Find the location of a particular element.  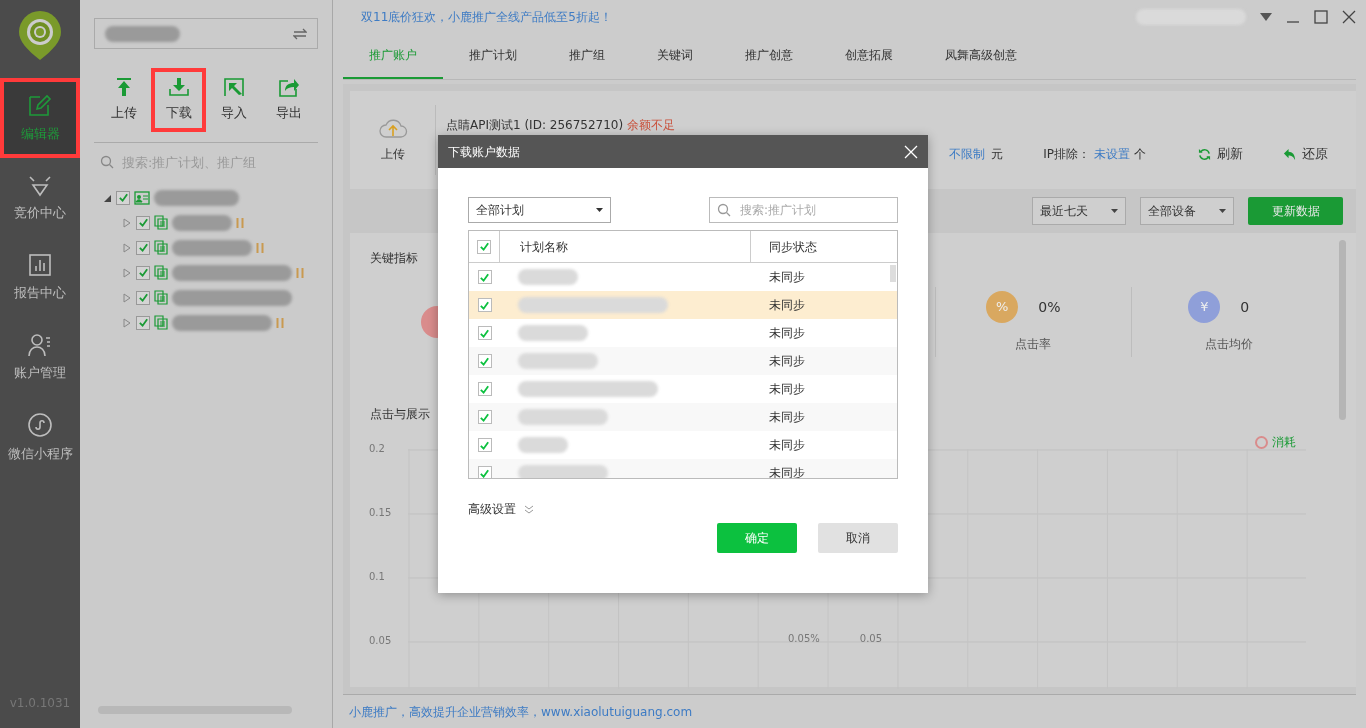

user-icon is located at coordinates (40, 345).